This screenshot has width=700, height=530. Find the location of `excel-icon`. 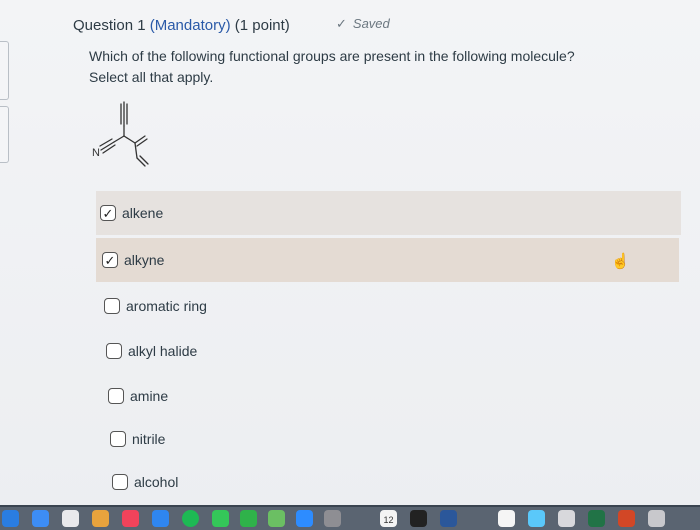

excel-icon is located at coordinates (596, 518).